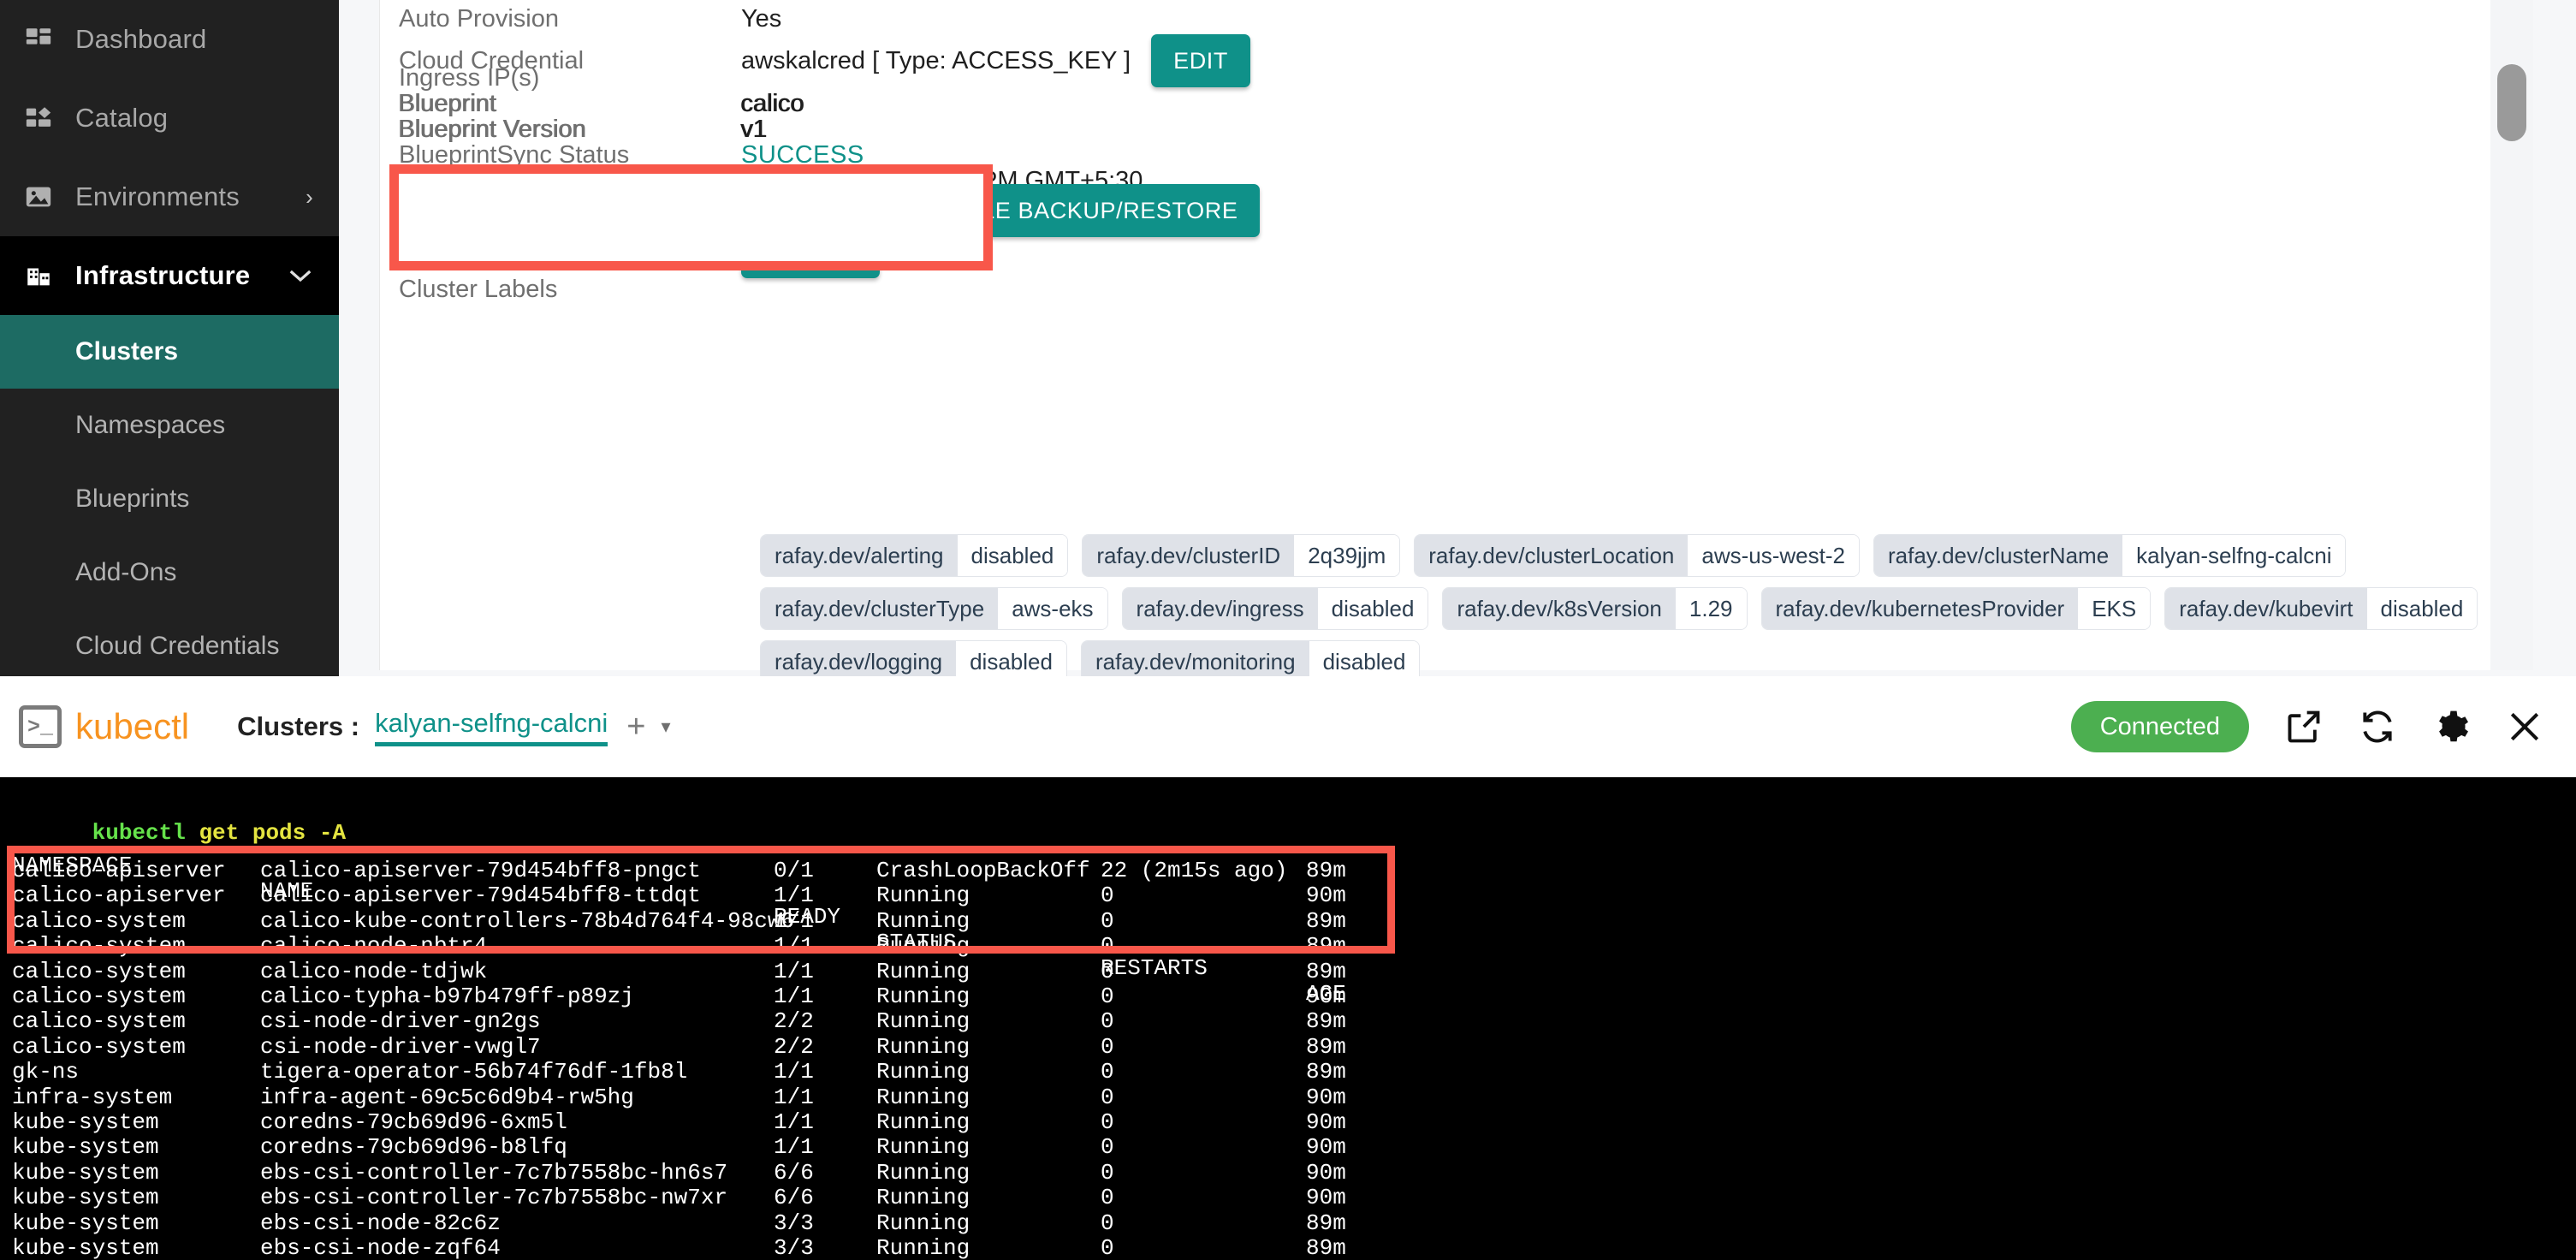 This screenshot has height=1260, width=2576. I want to click on detail-label: Ingress IP(s), so click(469, 78).